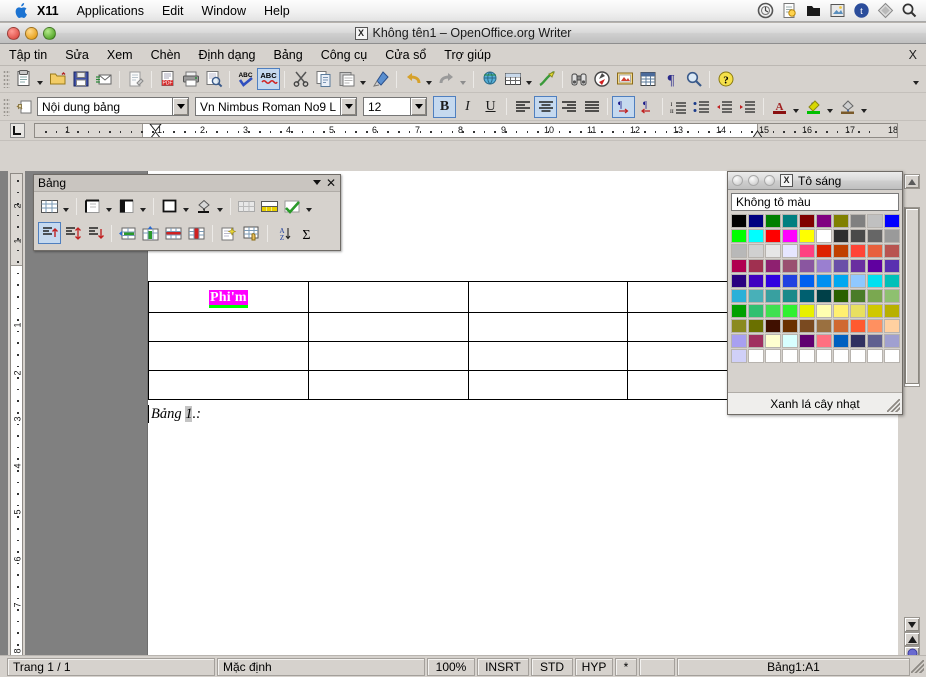 This screenshot has height=677, width=926. Describe the element at coordinates (912, 297) in the screenshot. I see `vertical-scroll-track` at that location.